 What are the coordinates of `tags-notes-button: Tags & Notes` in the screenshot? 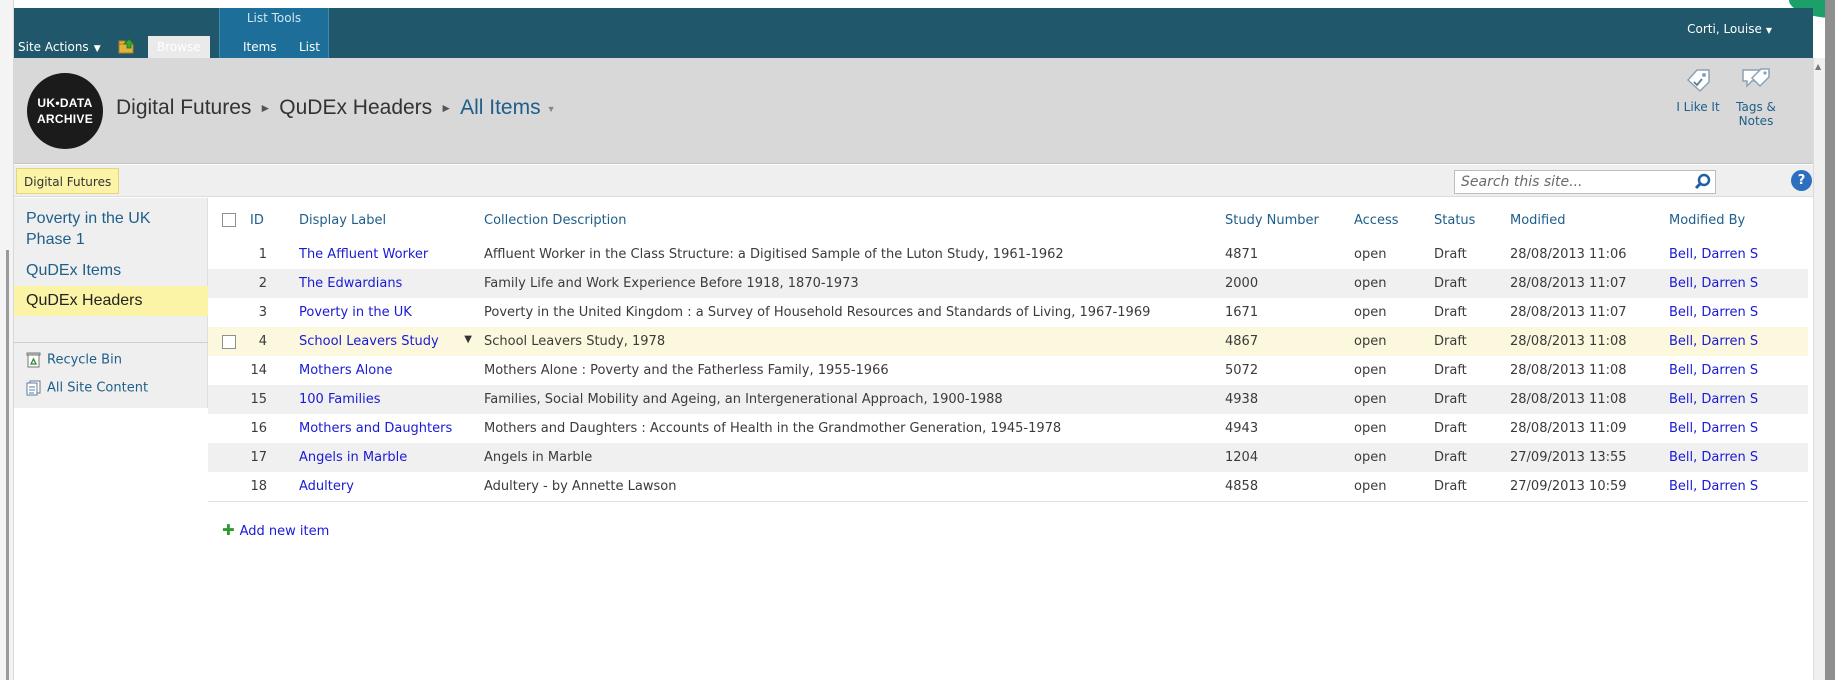 It's located at (1756, 97).